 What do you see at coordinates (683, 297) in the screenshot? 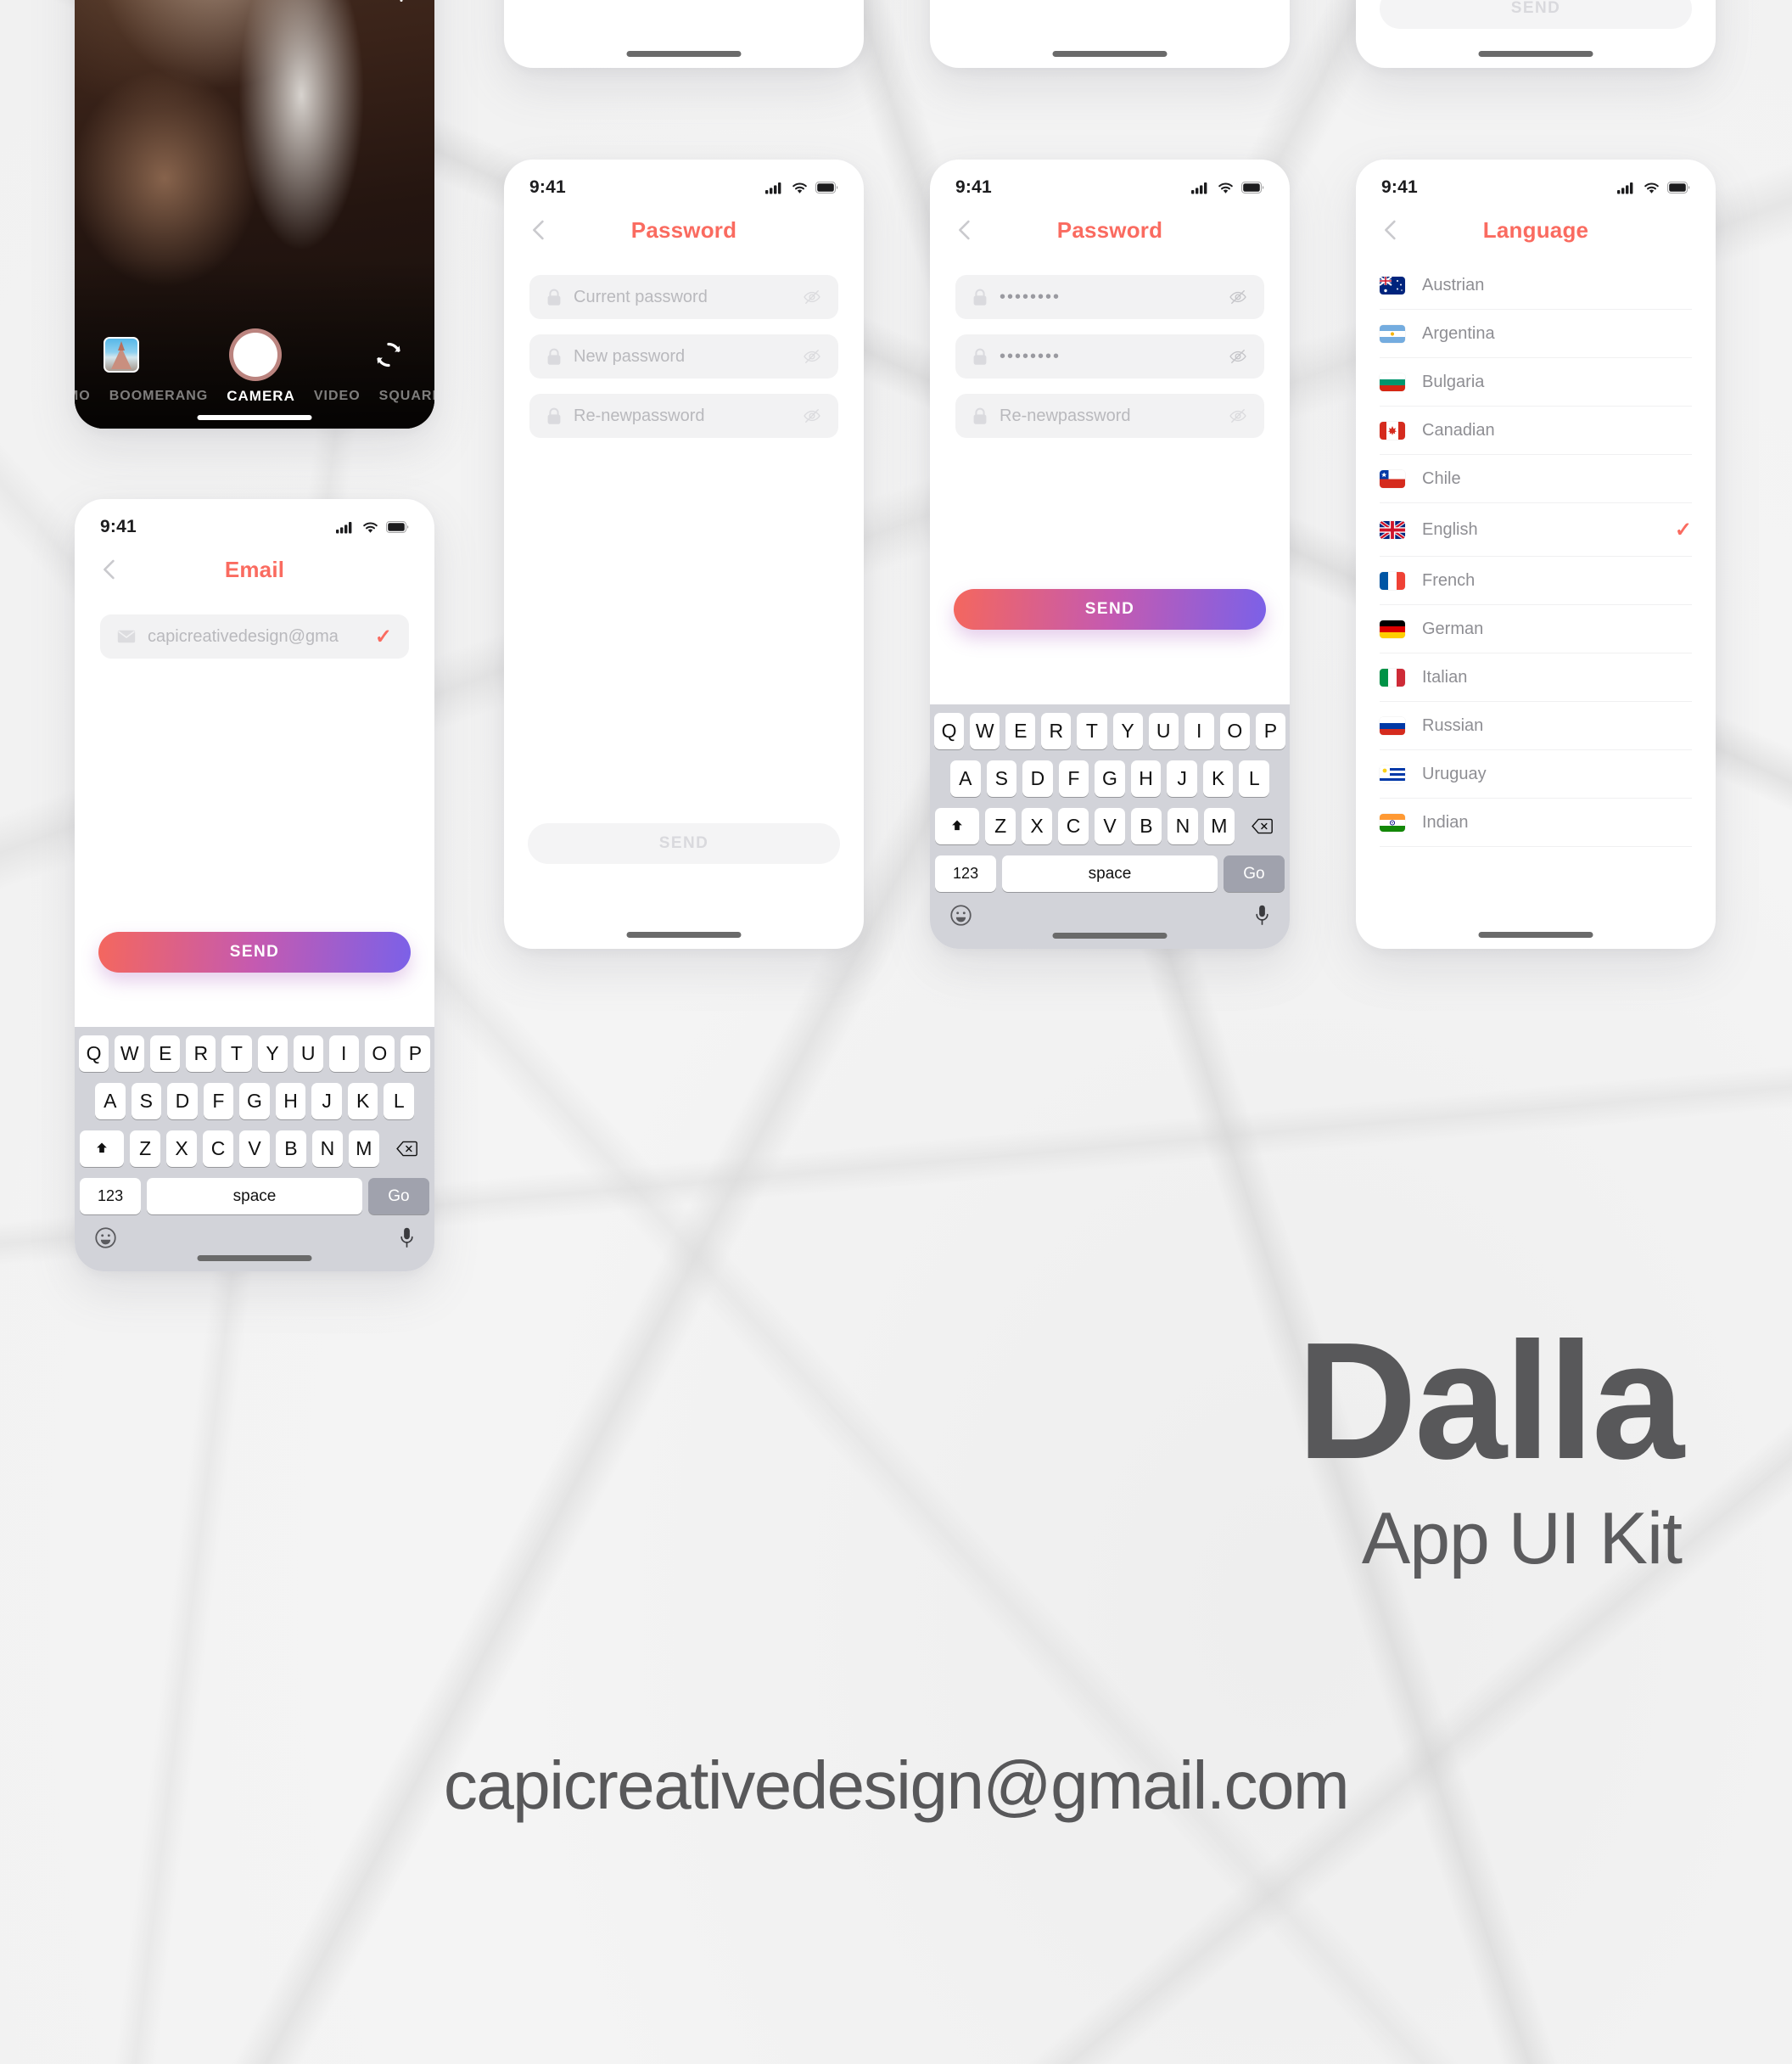
I see `current-password-field: Current password` at bounding box center [683, 297].